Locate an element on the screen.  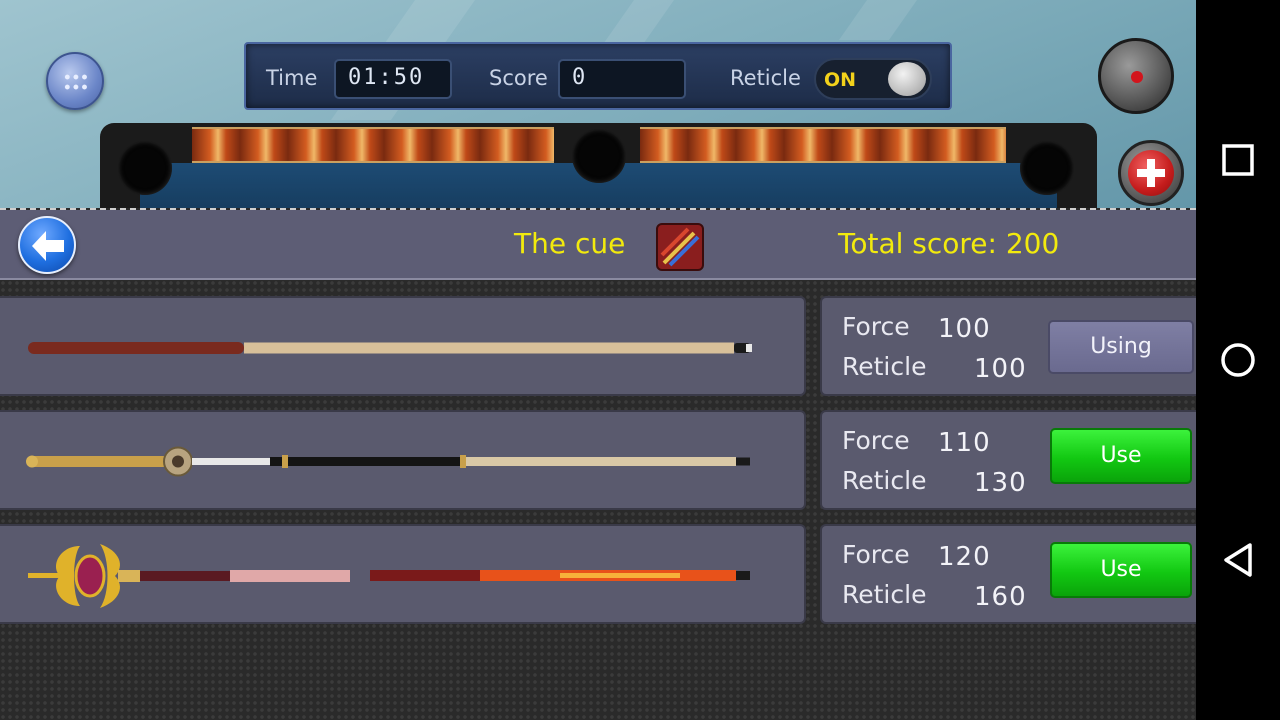
cue-row: Force 100 Reticle 100 Using is located at coordinates (598, 346).